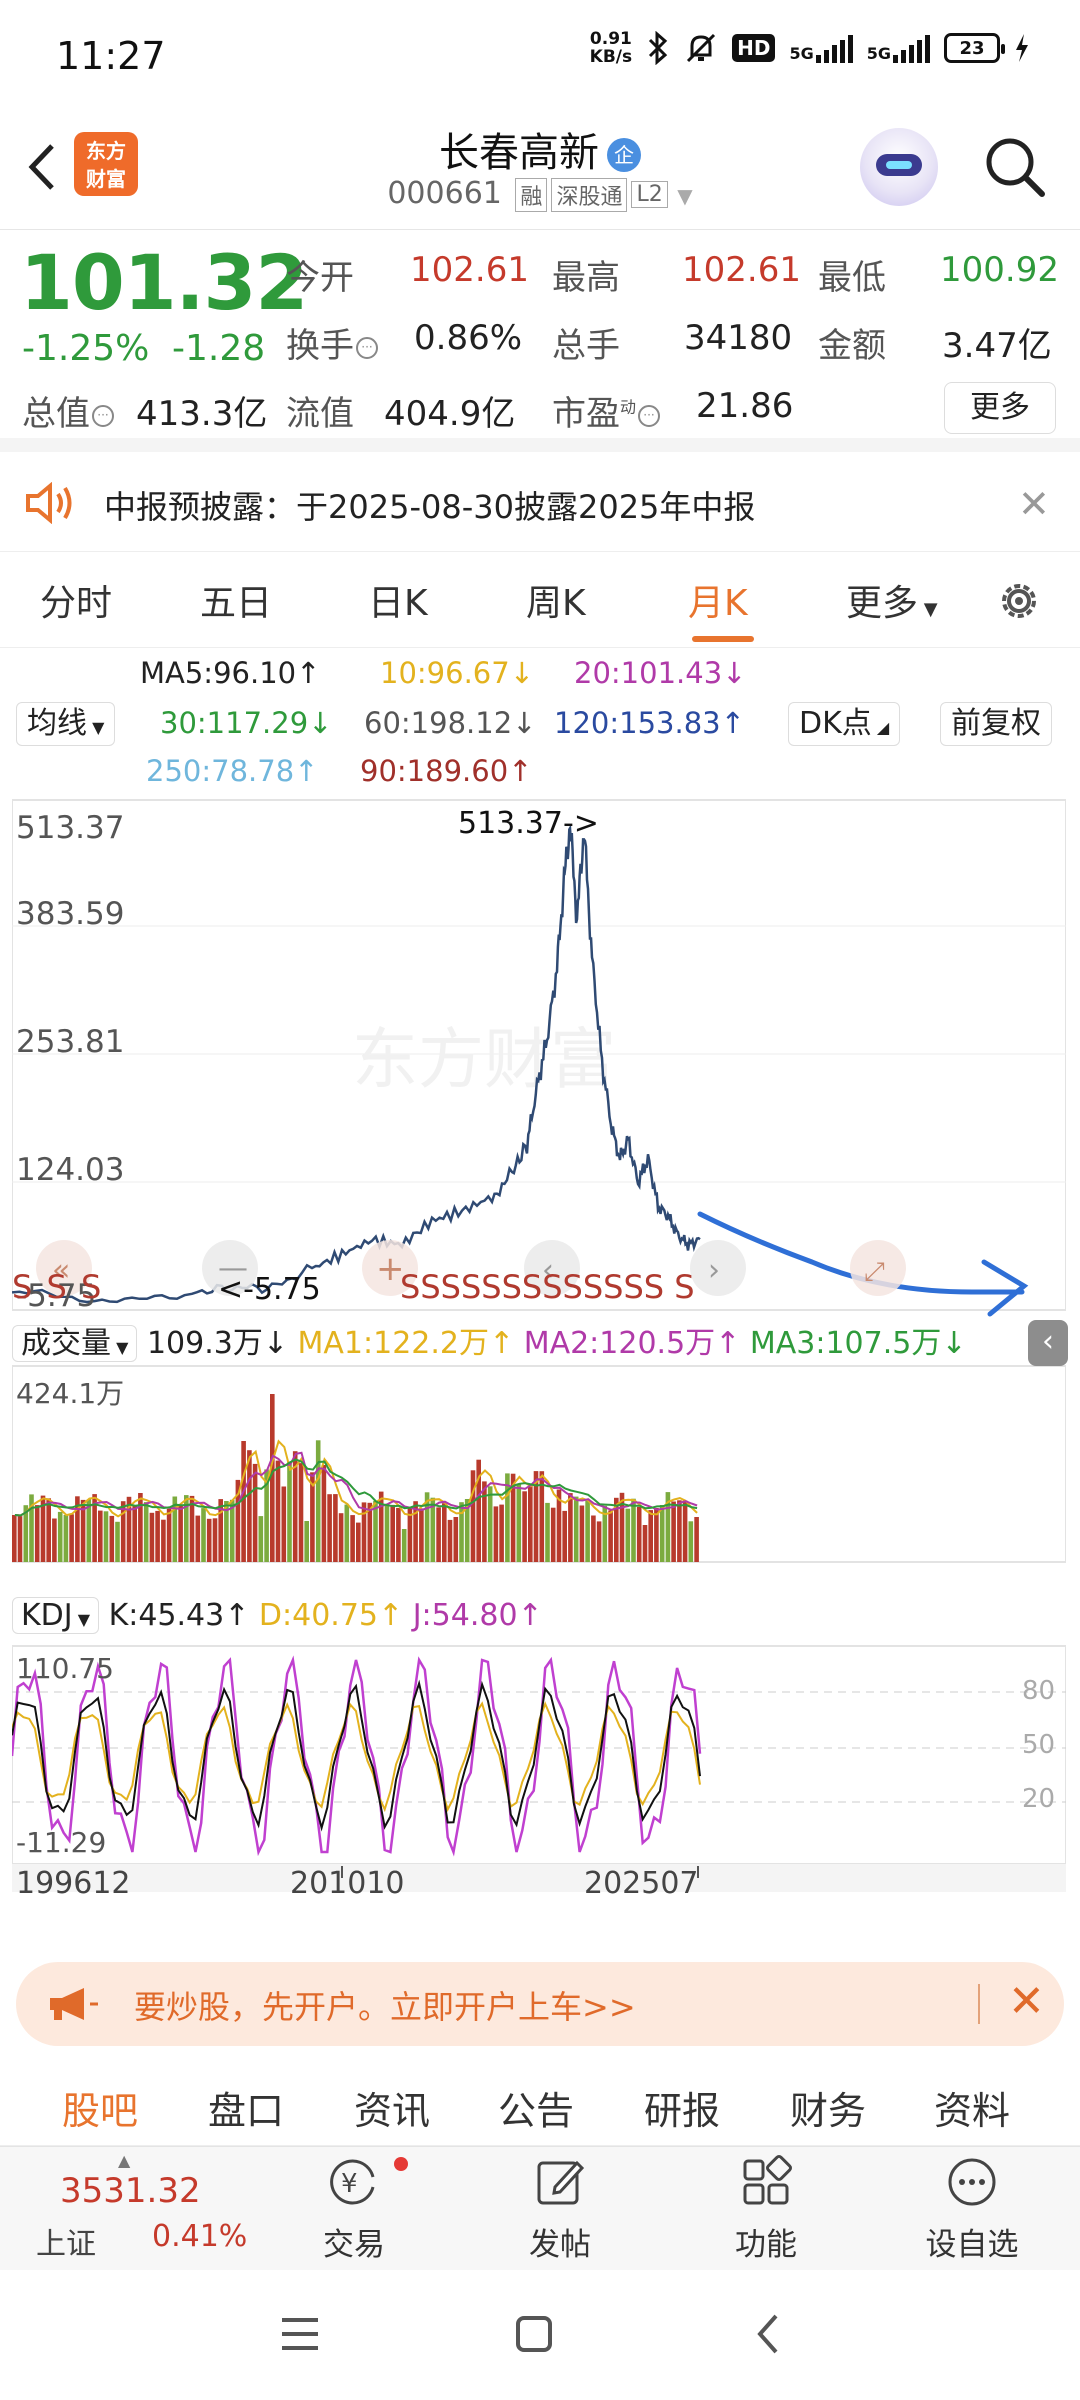  What do you see at coordinates (972, 2209) in the screenshot?
I see `add-watchlist-button: 设自选` at bounding box center [972, 2209].